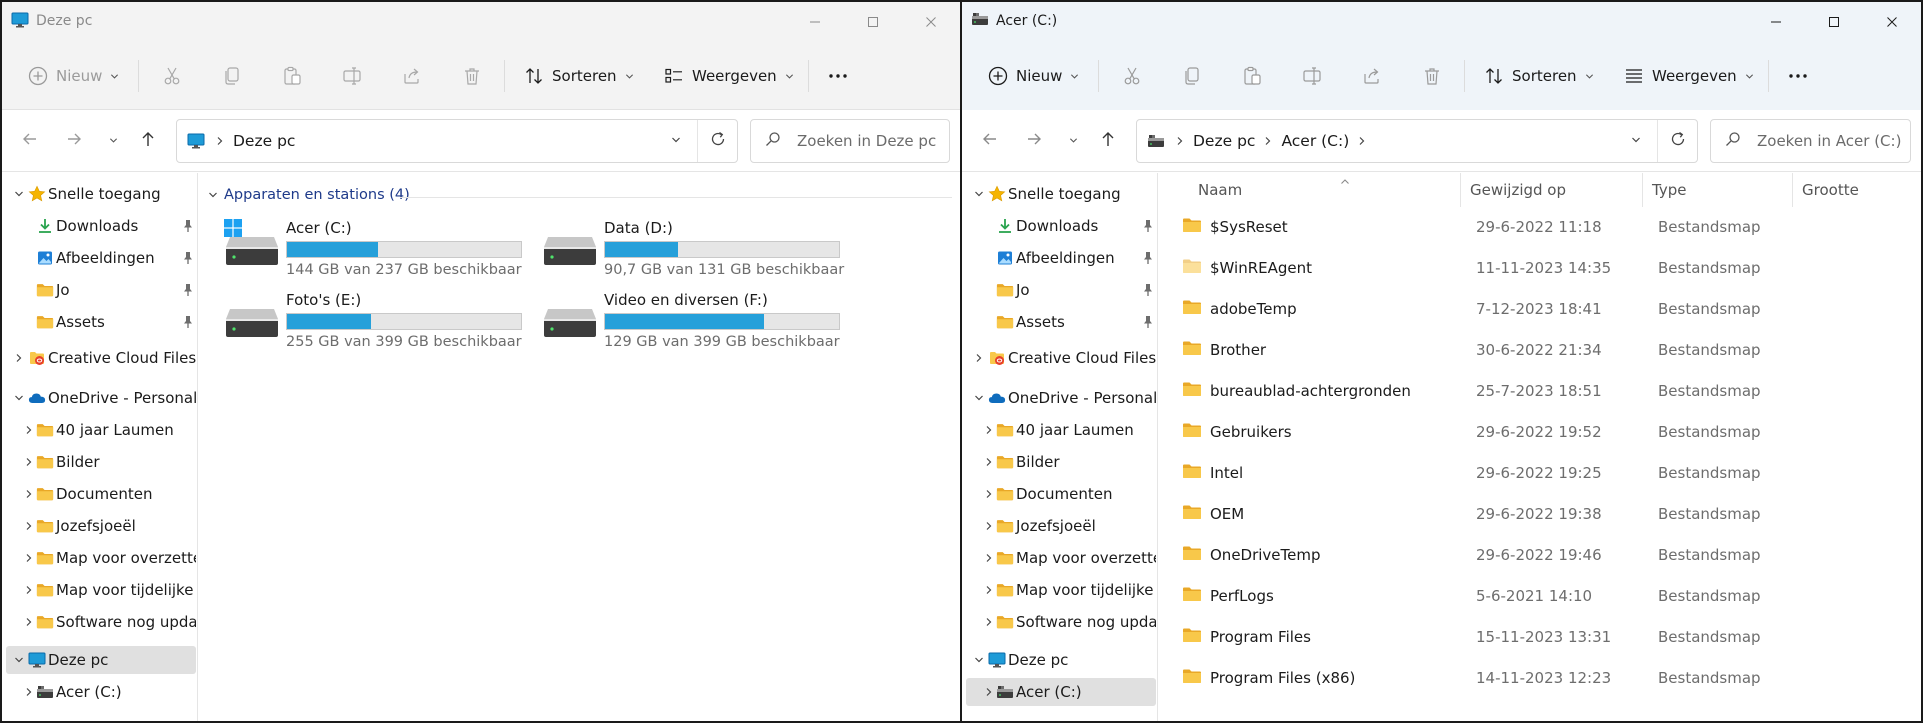 The width and height of the screenshot is (1923, 723). What do you see at coordinates (729, 76) in the screenshot?
I see `view-button: Weergeven` at bounding box center [729, 76].